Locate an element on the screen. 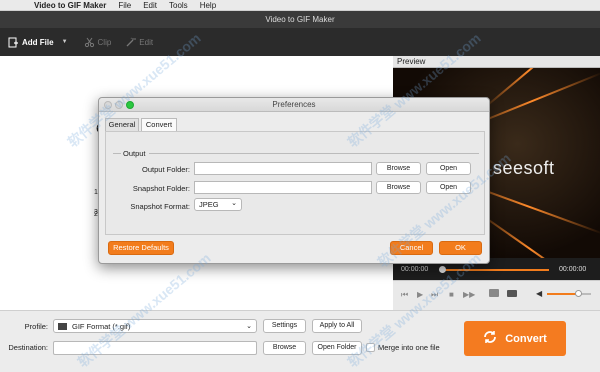  convert-button: Convert is located at coordinates (515, 338).